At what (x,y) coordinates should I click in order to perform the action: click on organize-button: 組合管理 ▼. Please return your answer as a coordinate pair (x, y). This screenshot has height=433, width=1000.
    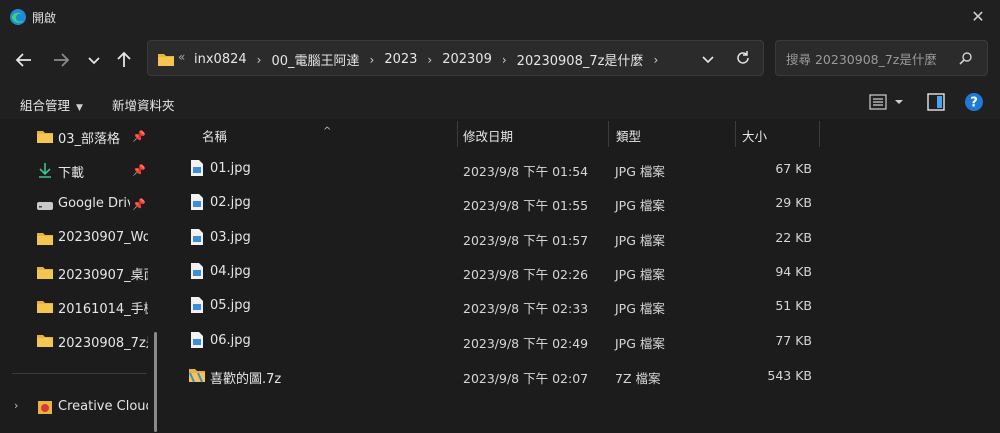
    Looking at the image, I should click on (51, 104).